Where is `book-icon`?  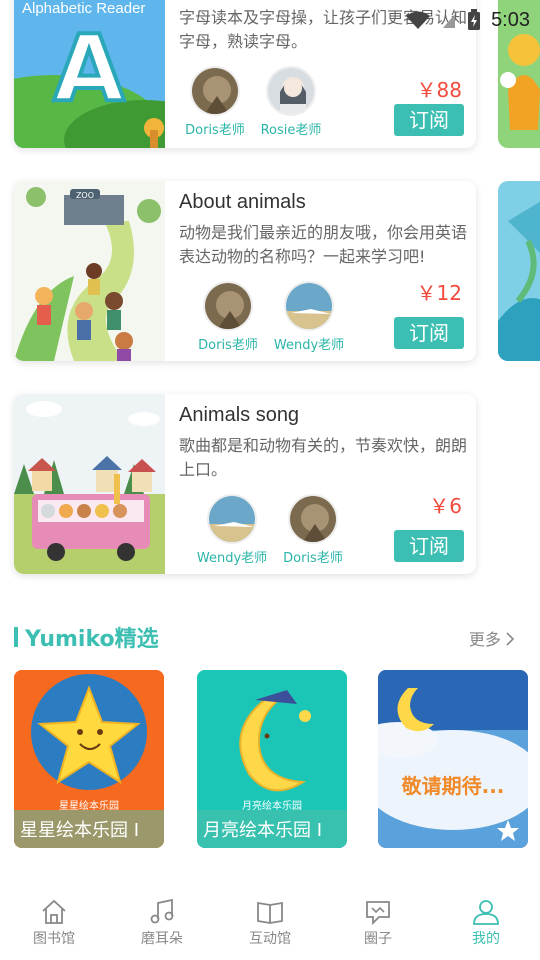
book-icon is located at coordinates (270, 912).